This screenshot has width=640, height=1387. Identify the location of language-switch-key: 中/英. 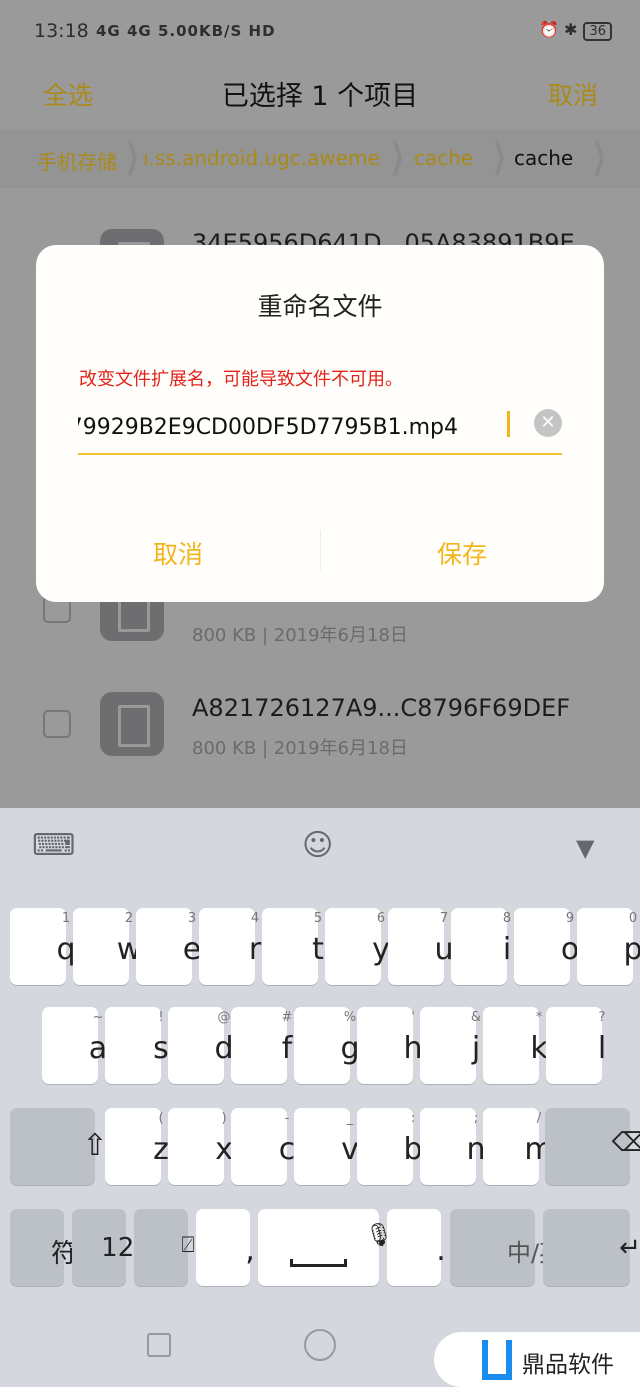
(506, 1247).